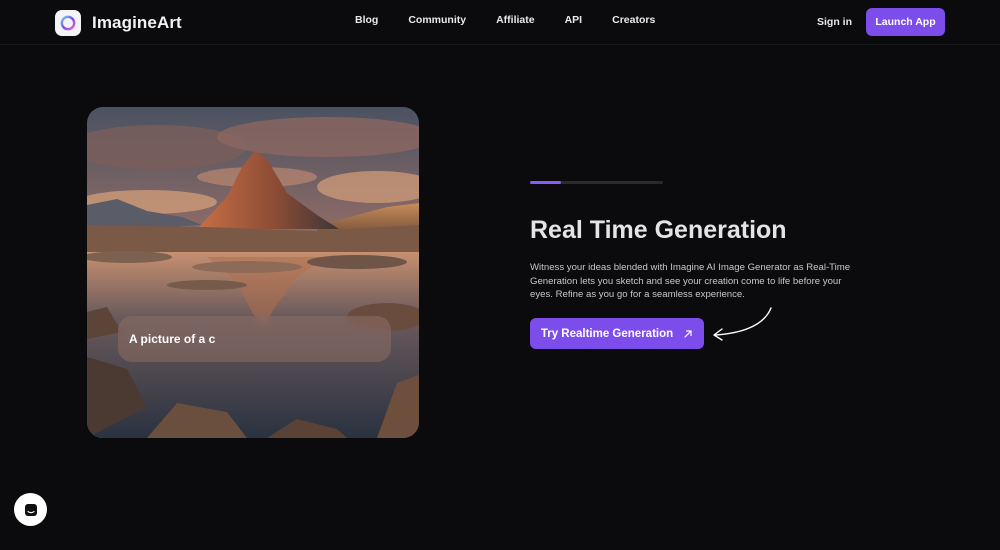 This screenshot has width=1000, height=550. What do you see at coordinates (688, 333) in the screenshot?
I see `arrow-up-right-icon` at bounding box center [688, 333].